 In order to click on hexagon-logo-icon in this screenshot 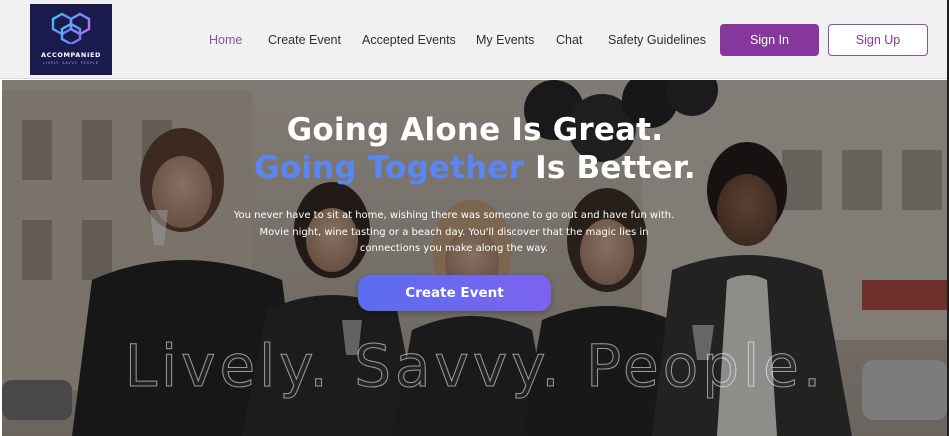, I will do `click(71, 28)`.